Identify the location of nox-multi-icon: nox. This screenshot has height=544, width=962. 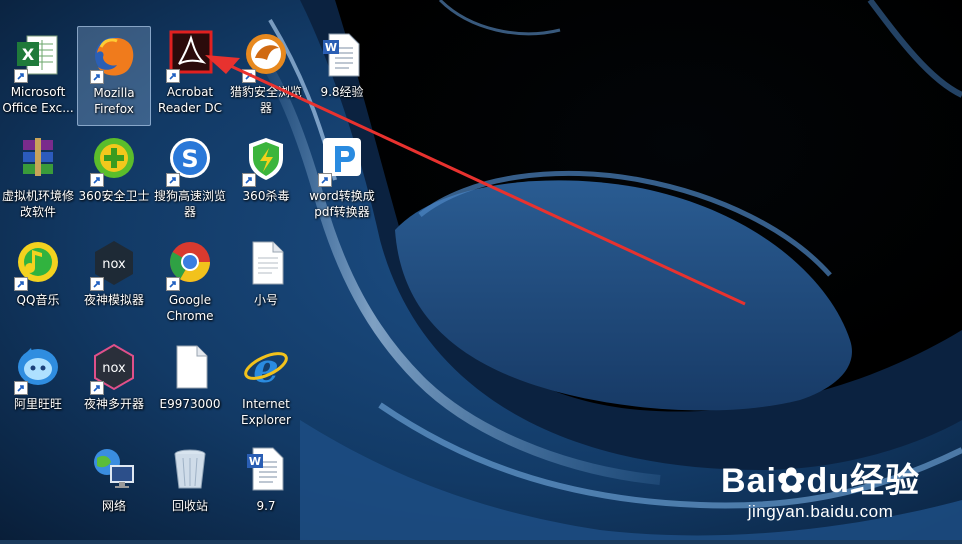
(114, 368).